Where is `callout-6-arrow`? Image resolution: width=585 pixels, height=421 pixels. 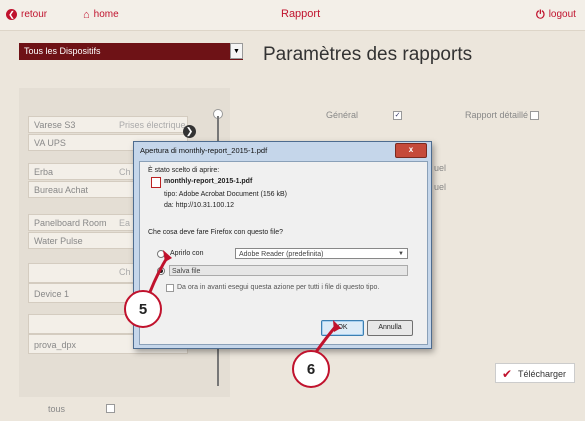 callout-6-arrow is located at coordinates (326, 339).